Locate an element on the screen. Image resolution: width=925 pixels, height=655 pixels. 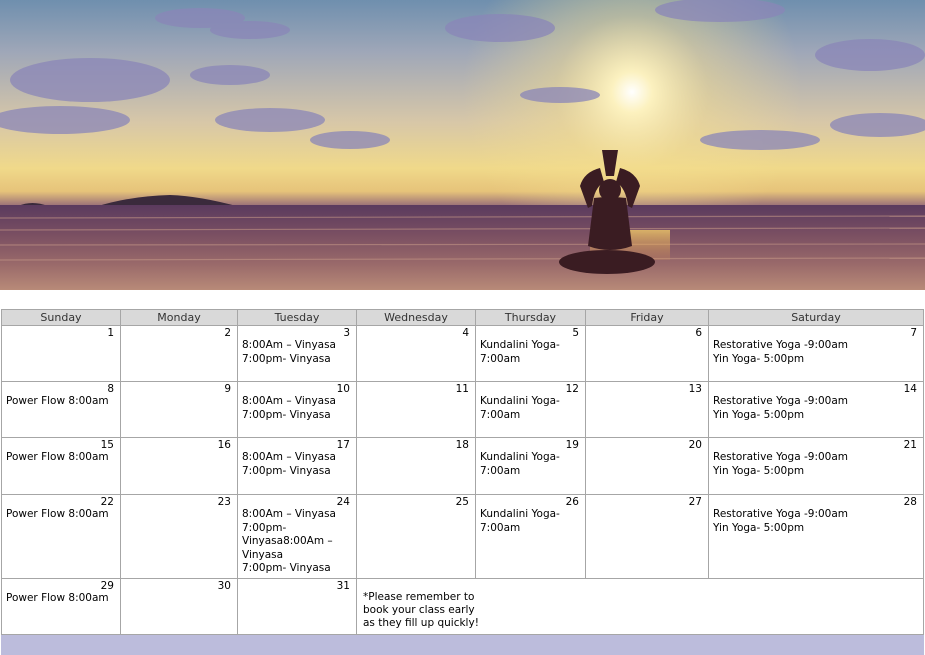
day-cell: 12 Kundalini Yoga- 7:00am is located at coordinates (530, 409).